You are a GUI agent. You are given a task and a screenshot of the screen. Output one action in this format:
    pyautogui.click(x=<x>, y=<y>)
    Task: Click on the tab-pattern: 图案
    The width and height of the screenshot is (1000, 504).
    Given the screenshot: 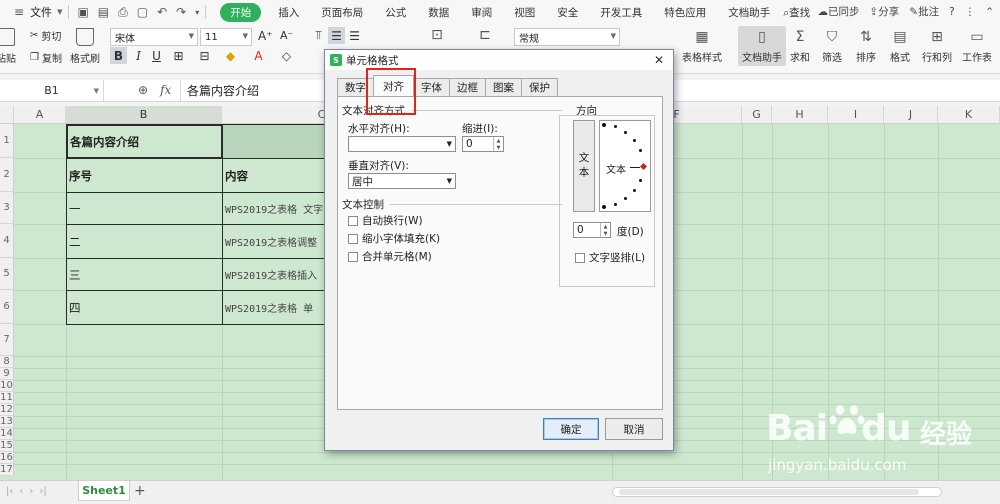 What is the action you would take?
    pyautogui.click(x=503, y=87)
    